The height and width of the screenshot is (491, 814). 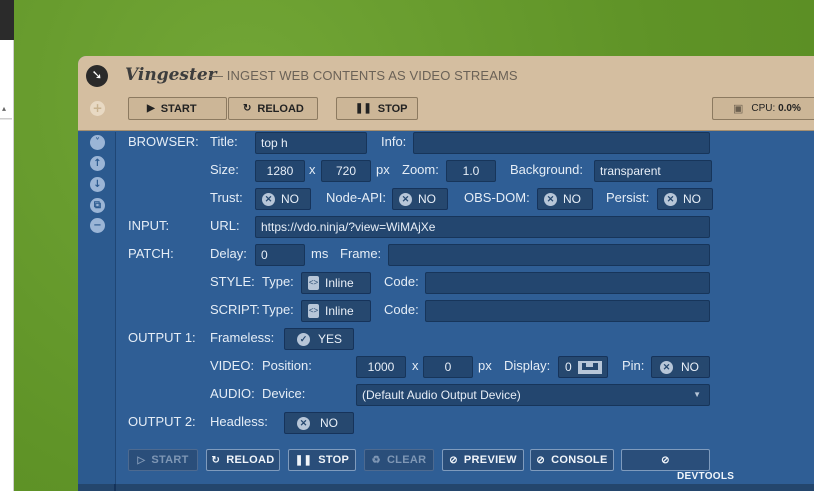 I want to click on trust-value: NO, so click(x=290, y=199).